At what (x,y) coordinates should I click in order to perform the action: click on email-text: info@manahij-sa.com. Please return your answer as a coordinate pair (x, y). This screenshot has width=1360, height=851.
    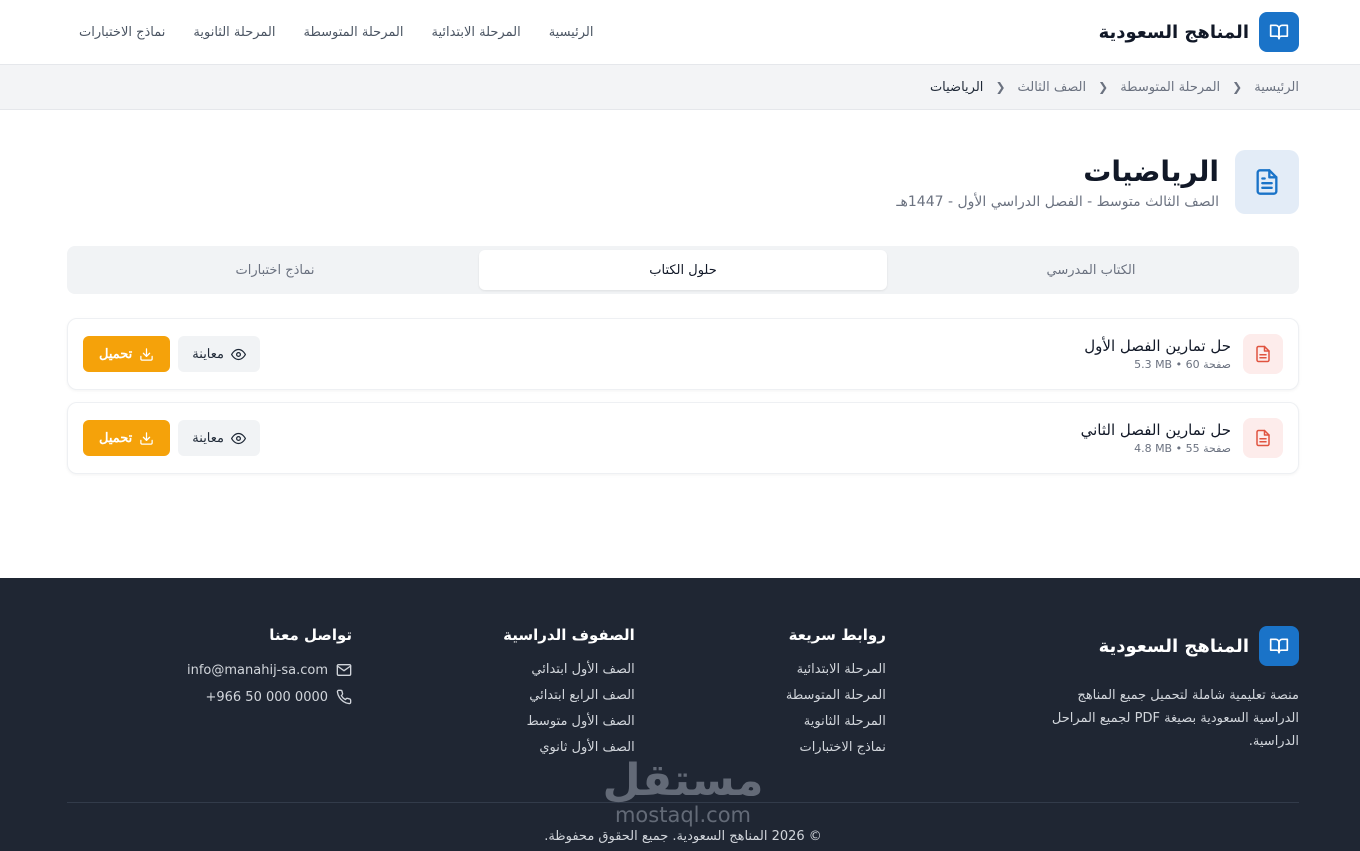
    Looking at the image, I should click on (258, 670).